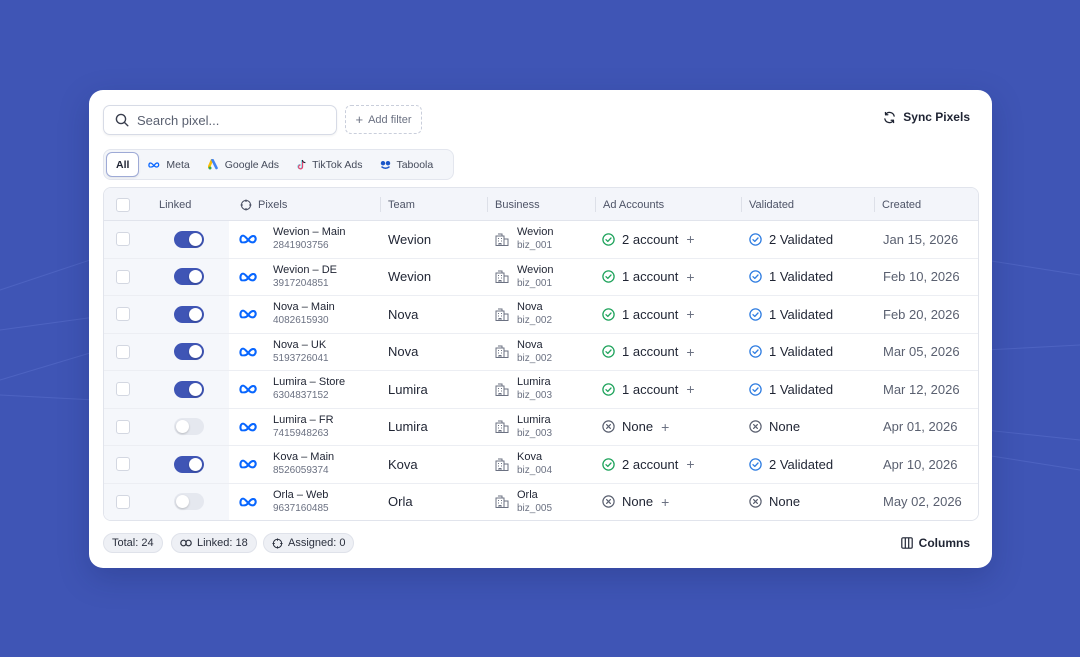 The width and height of the screenshot is (1080, 657). I want to click on business-cell: Orla biz_005, so click(523, 502).